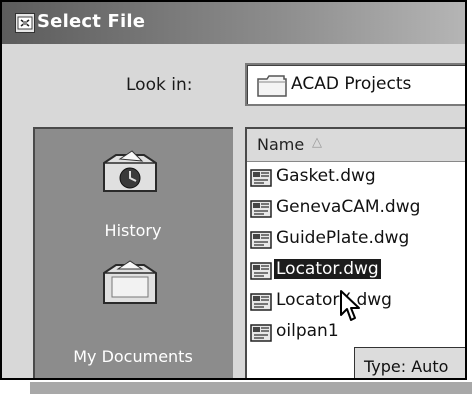 The width and height of the screenshot is (472, 394). What do you see at coordinates (343, 238) in the screenshot?
I see `file-name: GuidePlate.dwg` at bounding box center [343, 238].